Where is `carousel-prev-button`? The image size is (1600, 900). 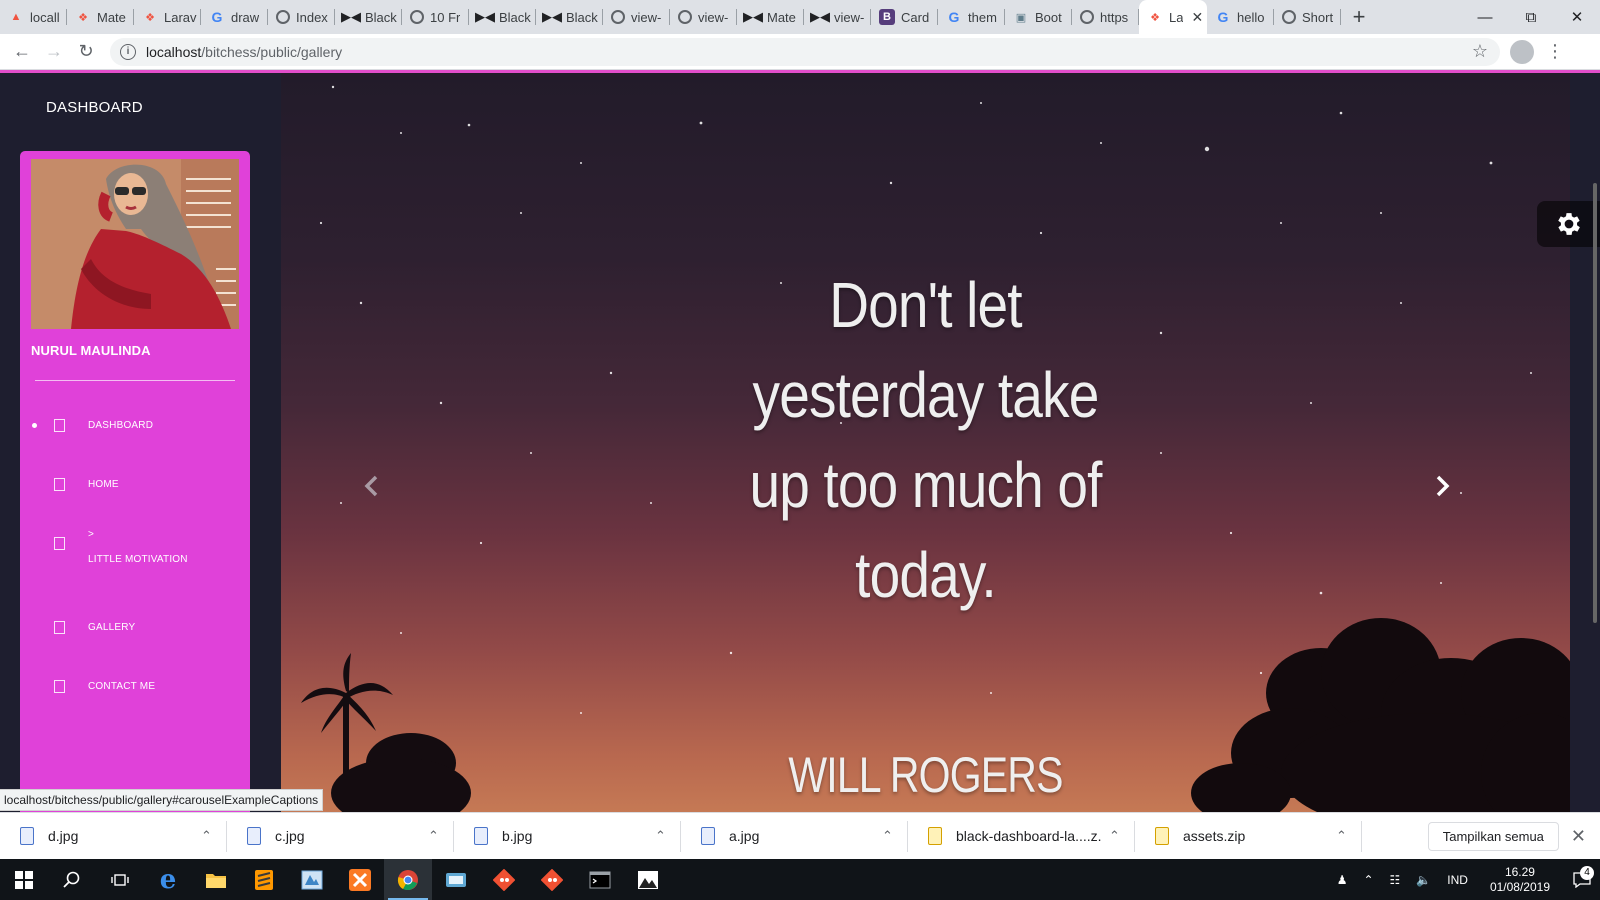
carousel-prev-button is located at coordinates (371, 486).